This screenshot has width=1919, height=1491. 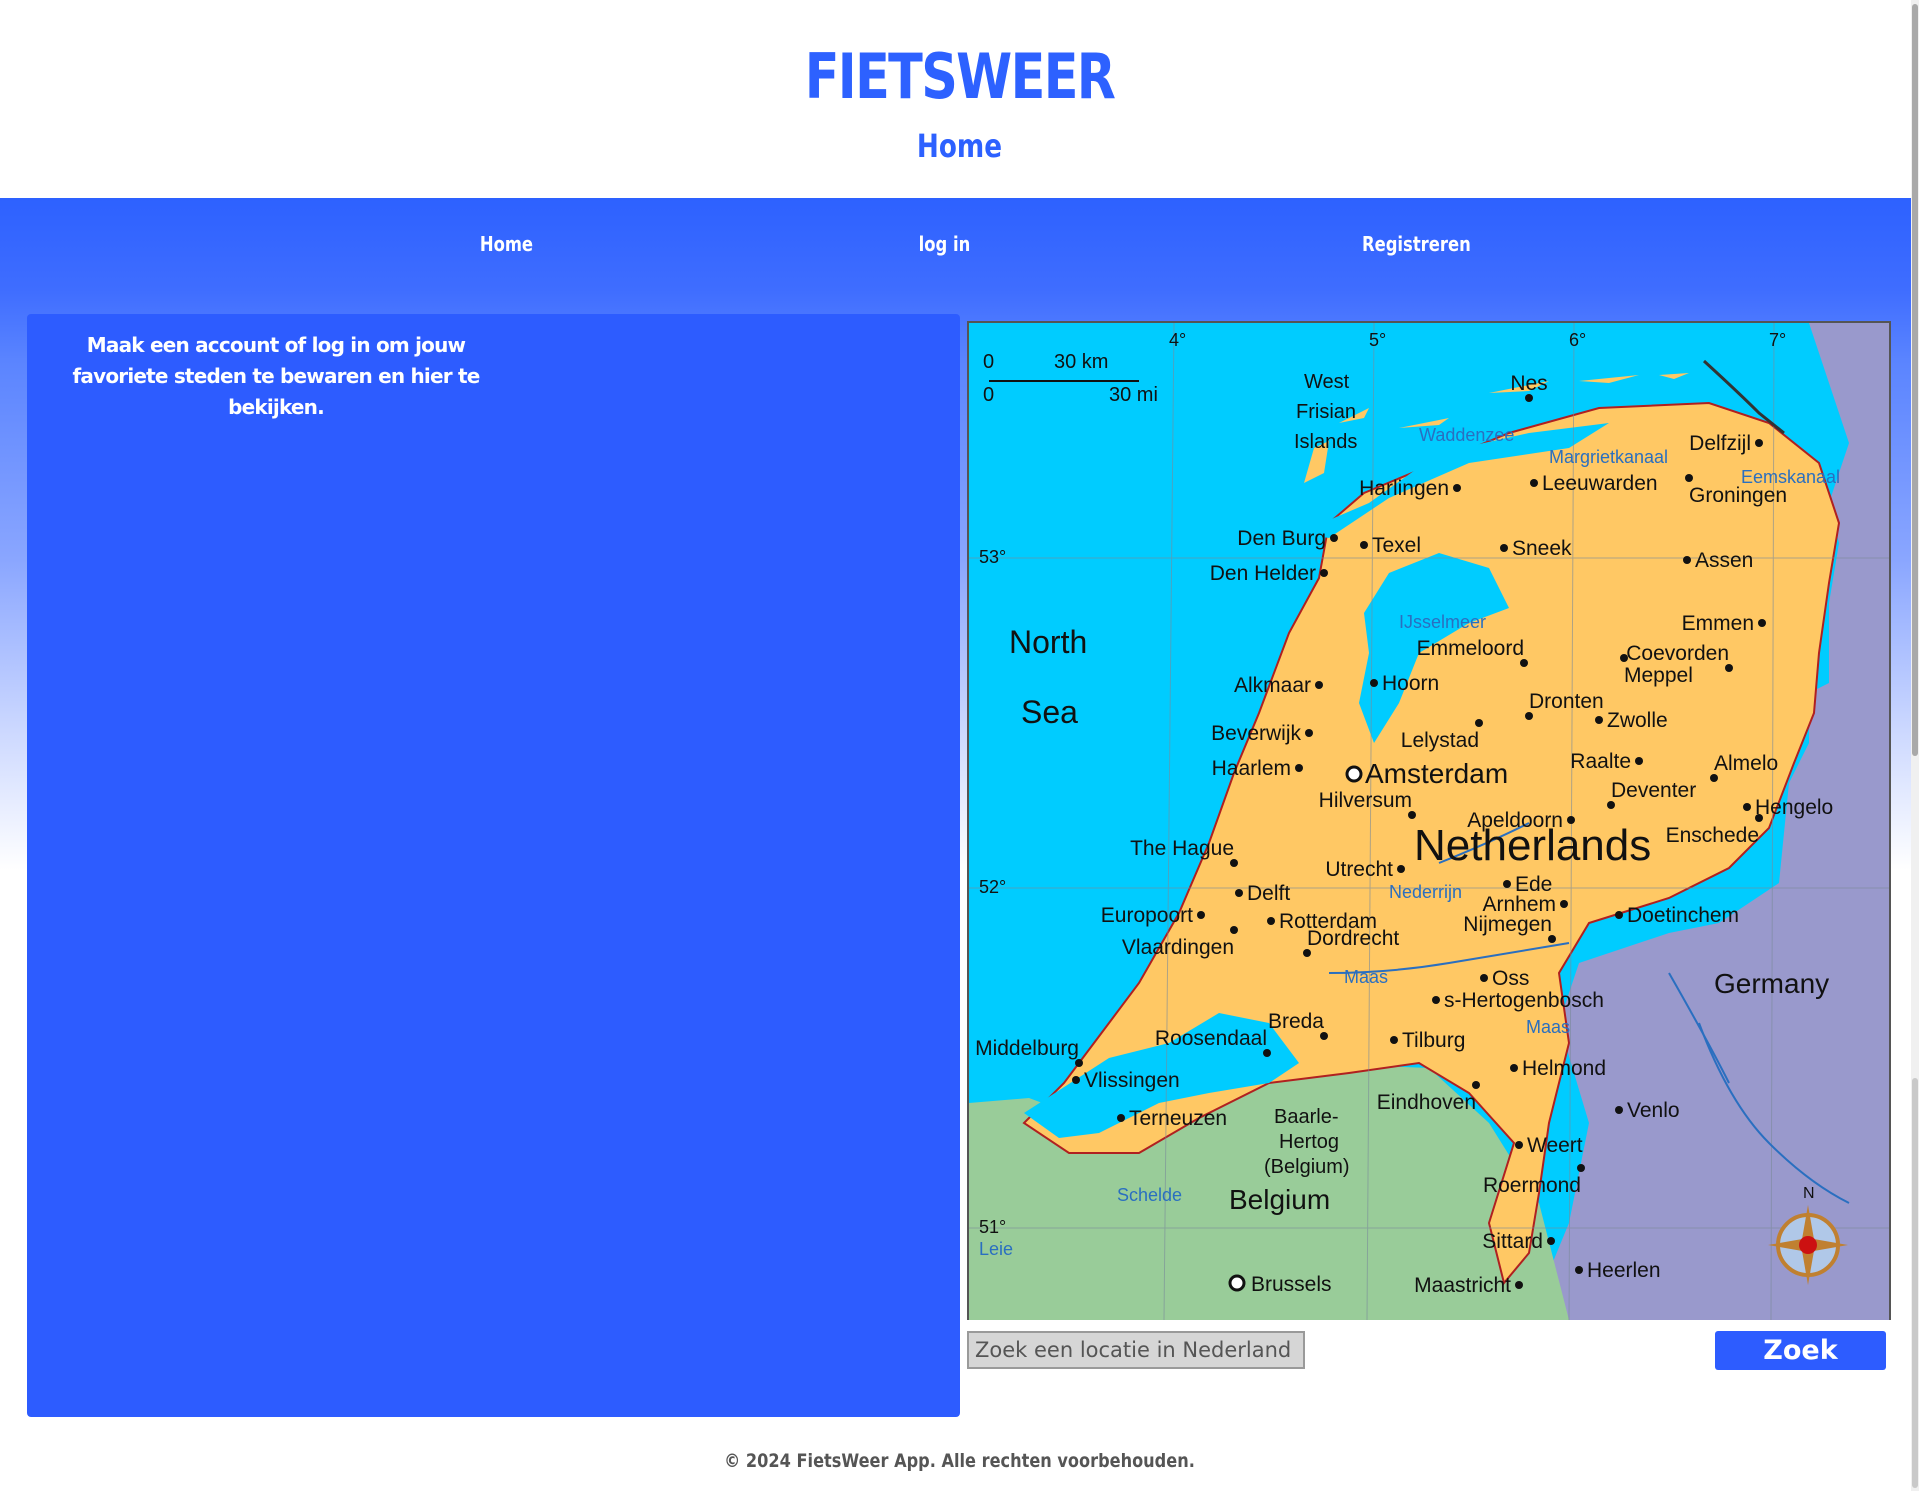 What do you see at coordinates (1291, 1284) in the screenshot?
I see `city-label: Brussels` at bounding box center [1291, 1284].